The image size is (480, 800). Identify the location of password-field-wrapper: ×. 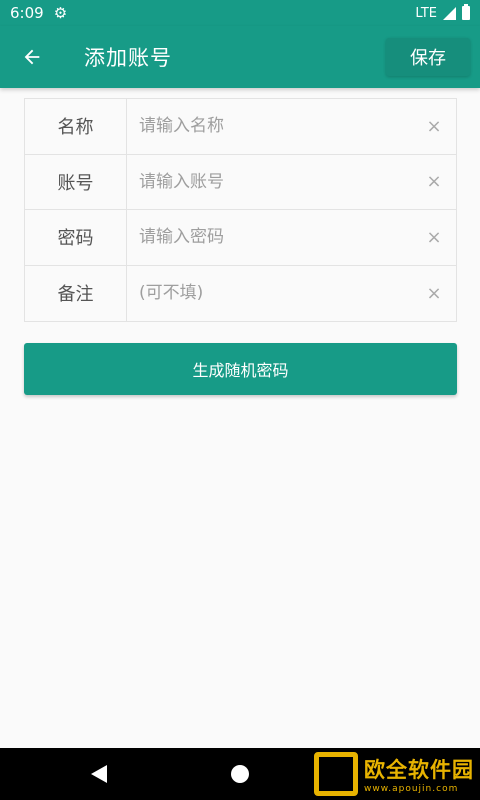
(291, 237).